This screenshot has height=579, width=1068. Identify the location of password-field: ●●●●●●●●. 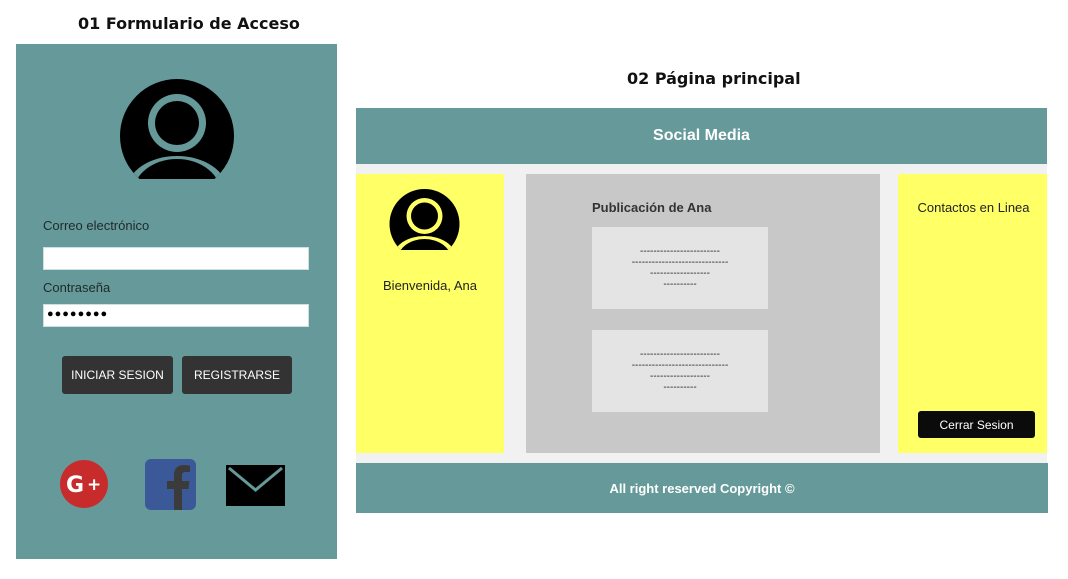
(176, 315).